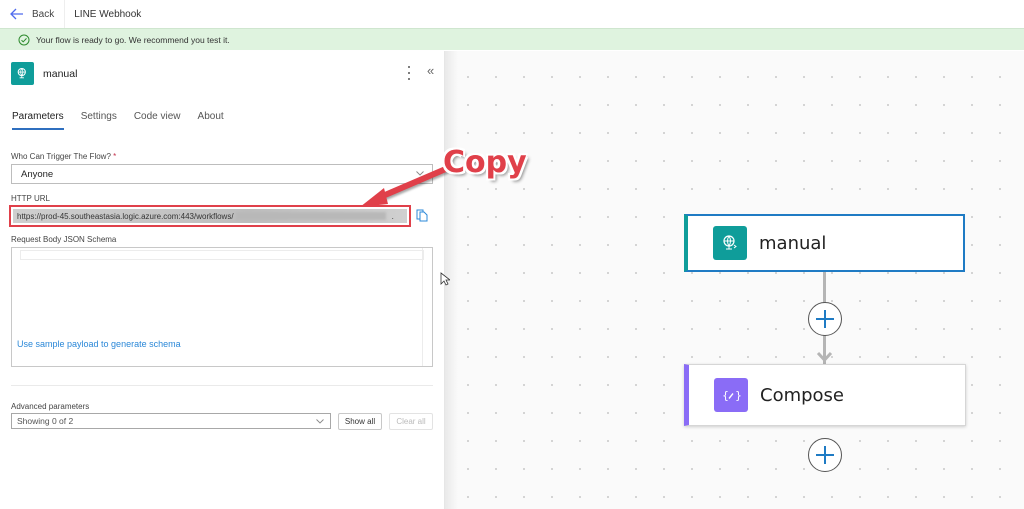 The width and height of the screenshot is (1024, 509). I want to click on mouse-cursor-icon, so click(445, 279).